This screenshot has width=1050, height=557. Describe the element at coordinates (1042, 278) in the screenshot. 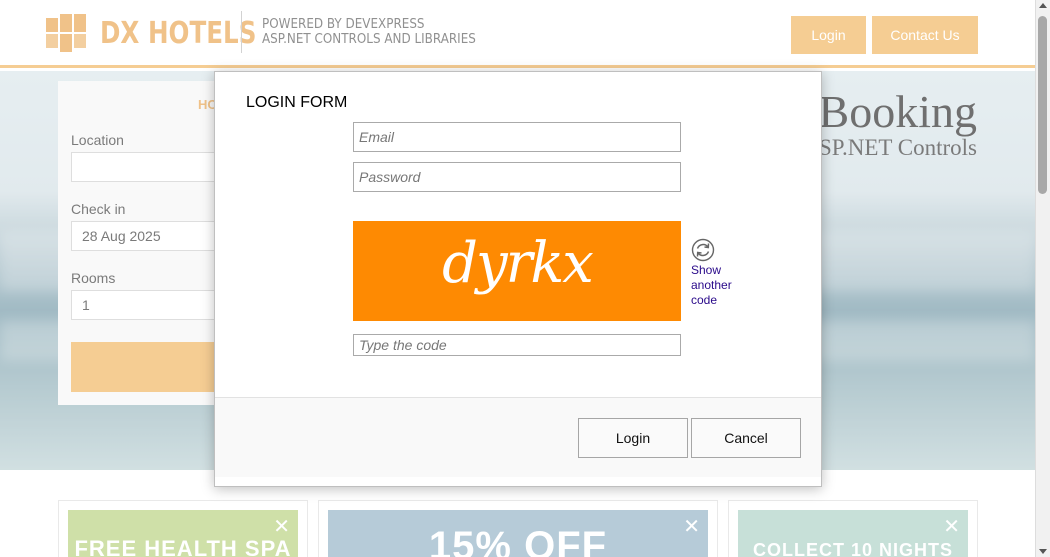

I see `vertical-scrollbar` at that location.